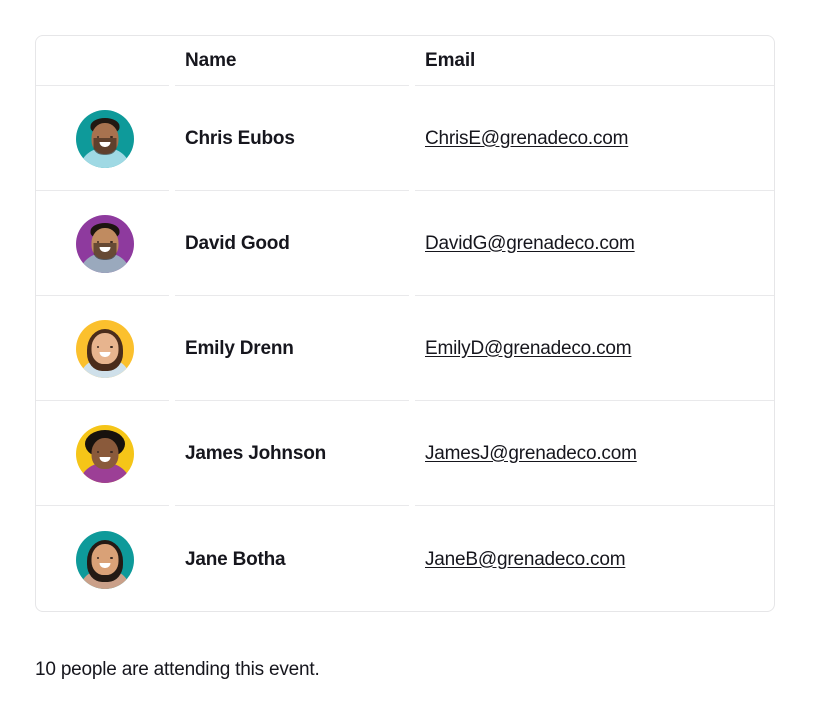 The width and height of the screenshot is (815, 722). Describe the element at coordinates (293, 558) in the screenshot. I see `row-cell-name: Jane Botha` at that location.